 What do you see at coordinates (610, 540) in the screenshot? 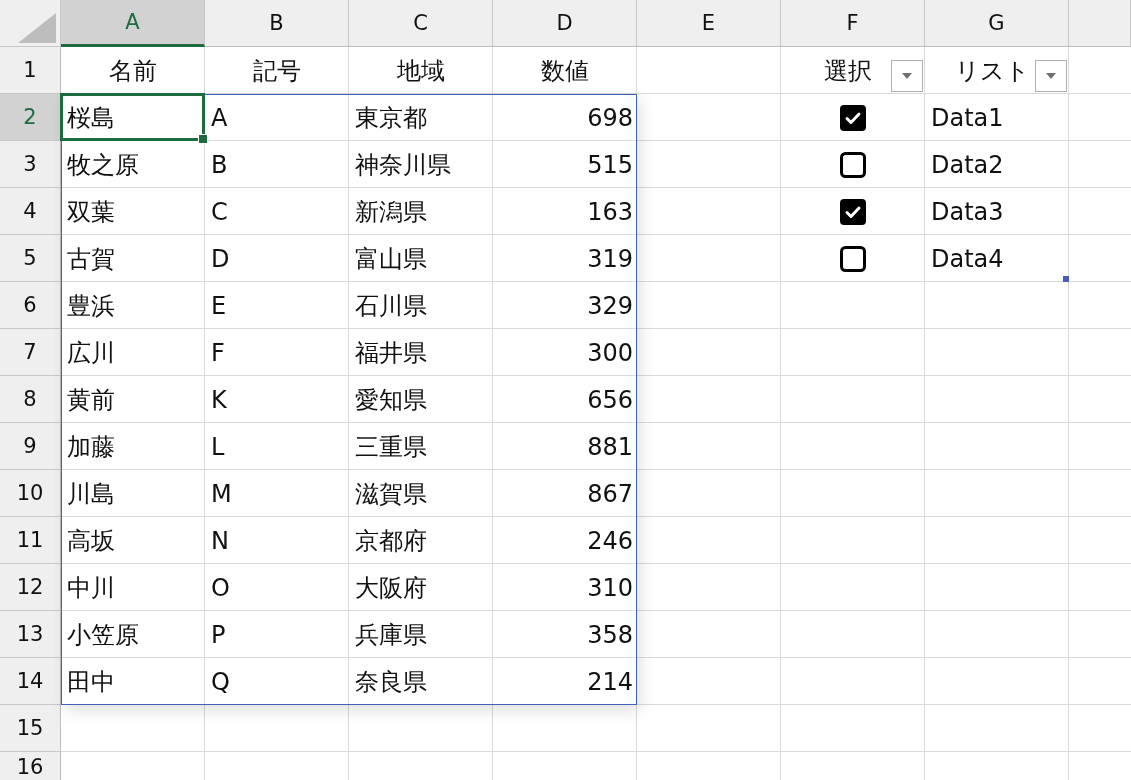
I see `table-cell: 246` at bounding box center [610, 540].